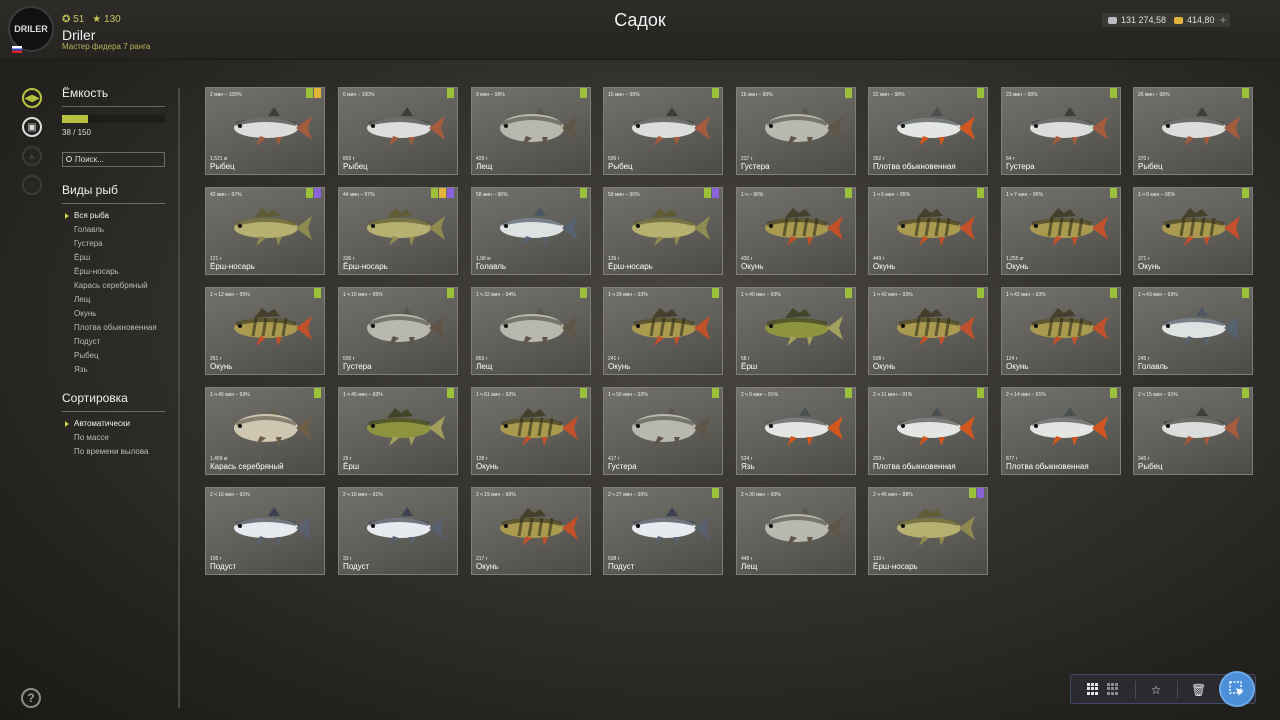 Image resolution: width=1280 pixels, height=720 pixels. What do you see at coordinates (624, 195) in the screenshot?
I see `catch-time: 59 мин – 96%` at bounding box center [624, 195].